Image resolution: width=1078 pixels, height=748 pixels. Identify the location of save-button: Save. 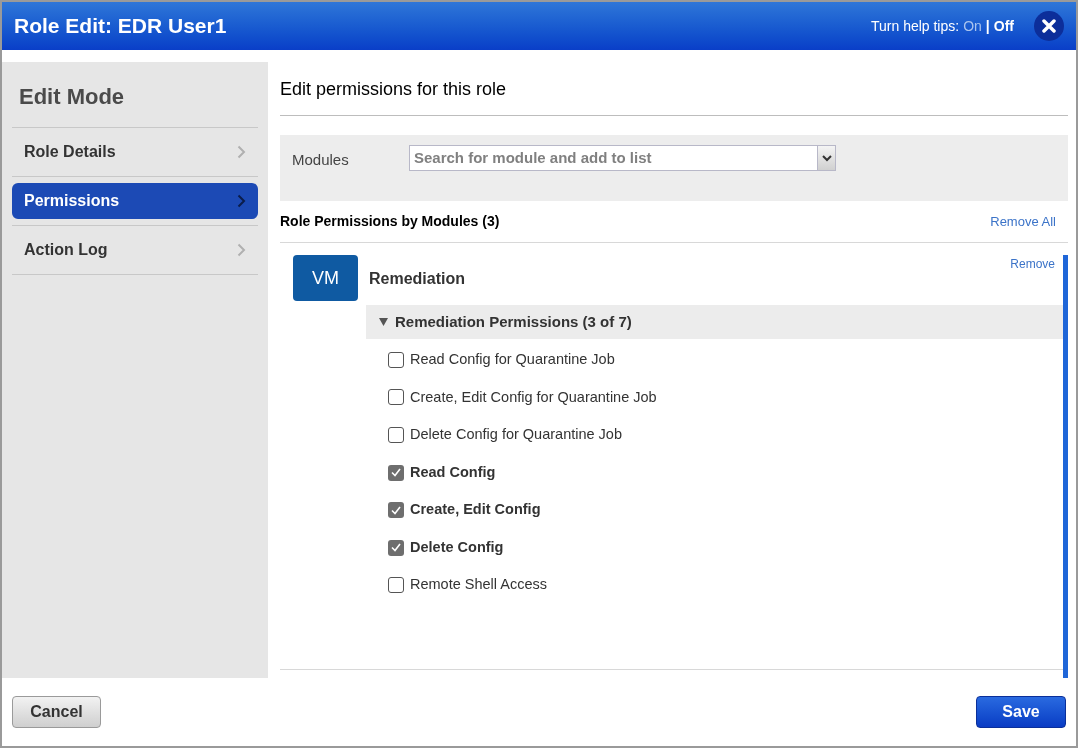
(1021, 712).